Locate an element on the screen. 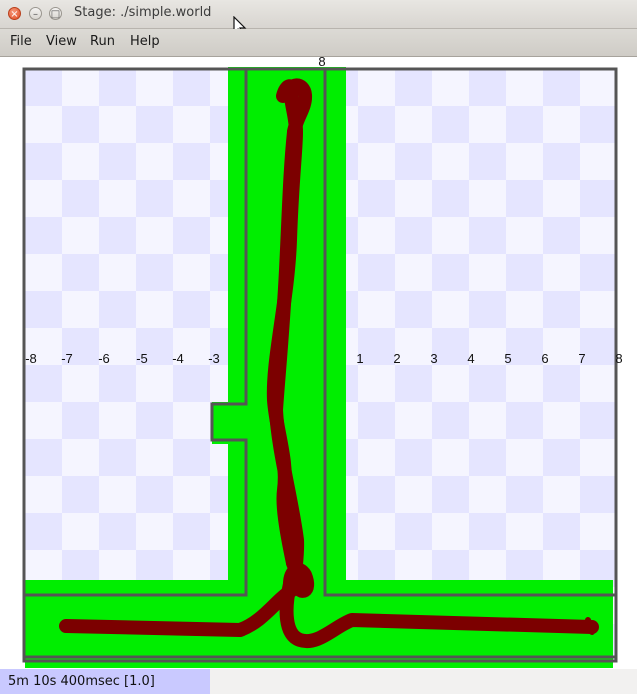 This screenshot has width=637, height=694. menu-file: File is located at coordinates (21, 41).